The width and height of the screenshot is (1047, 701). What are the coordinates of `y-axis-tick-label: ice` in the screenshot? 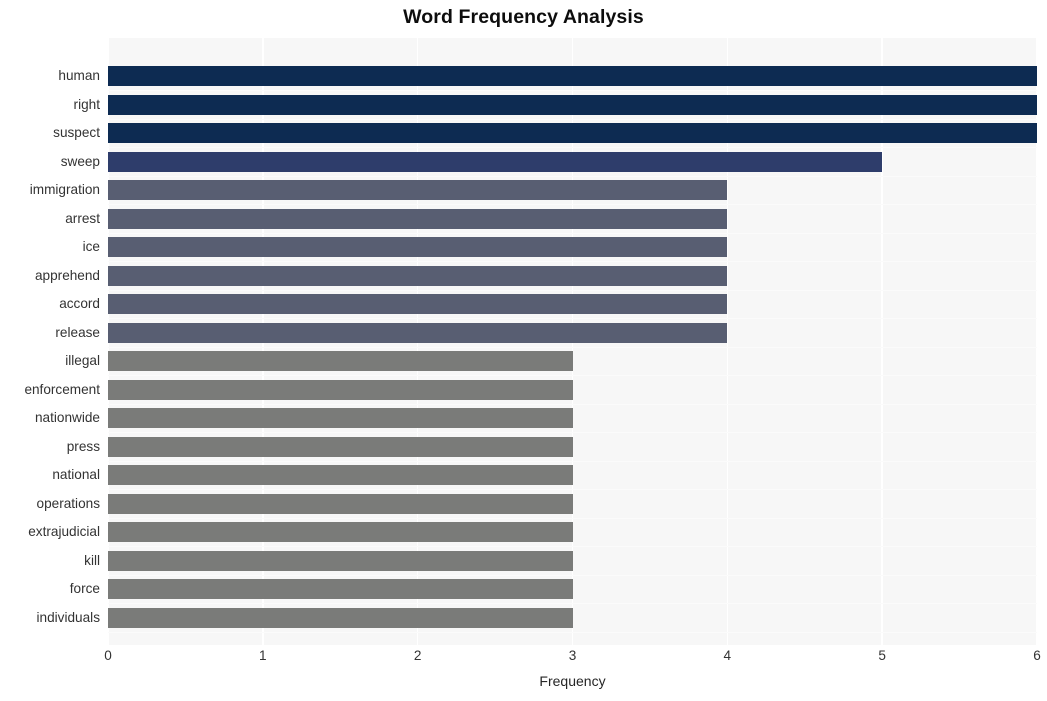 It's located at (91, 246).